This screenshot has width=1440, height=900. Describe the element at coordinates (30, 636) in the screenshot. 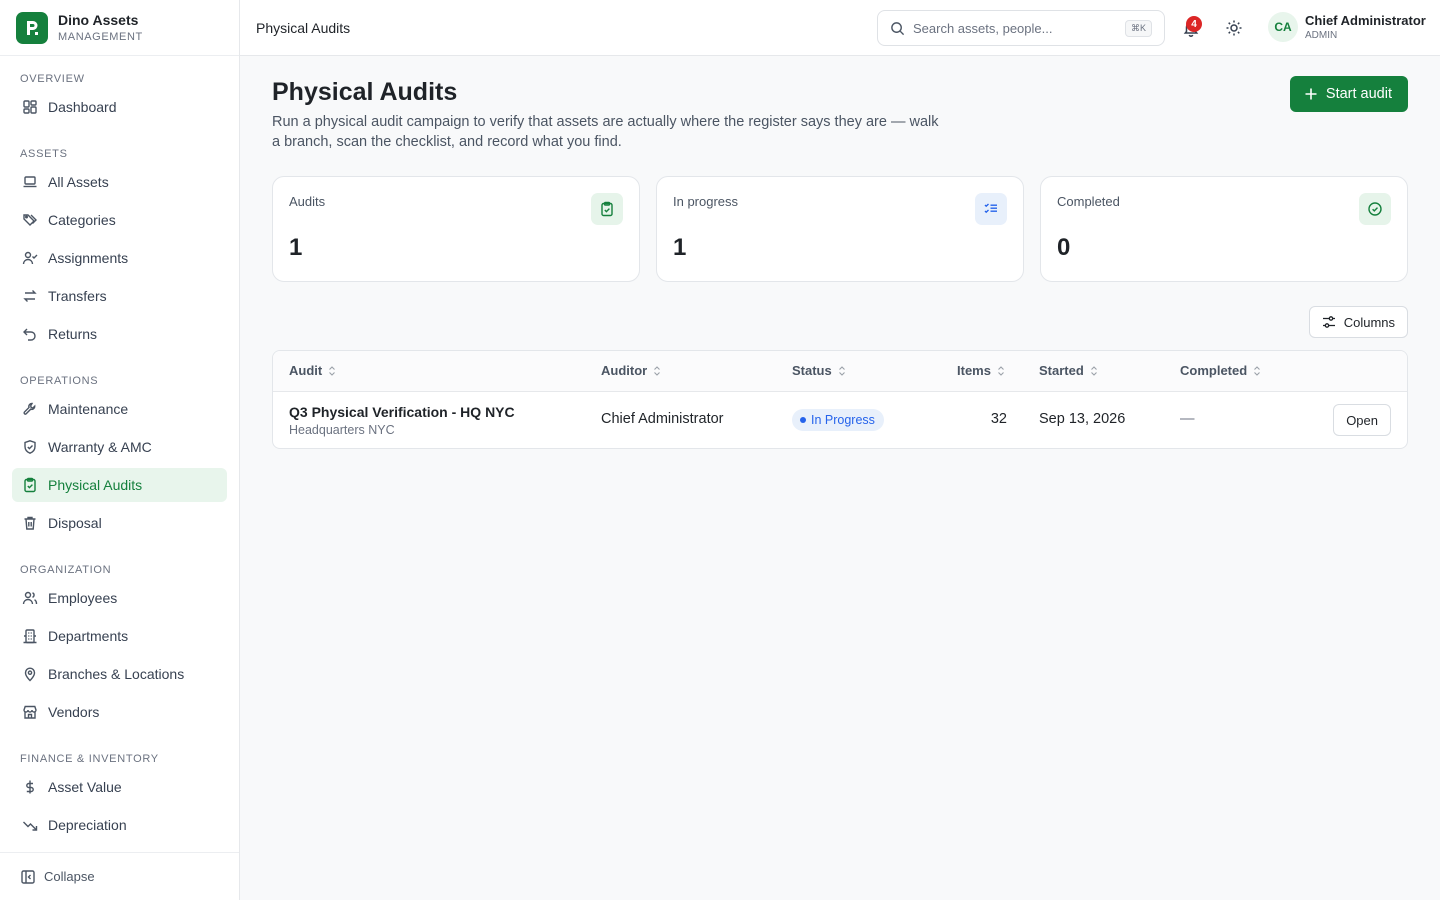

I see `building-icon` at that location.